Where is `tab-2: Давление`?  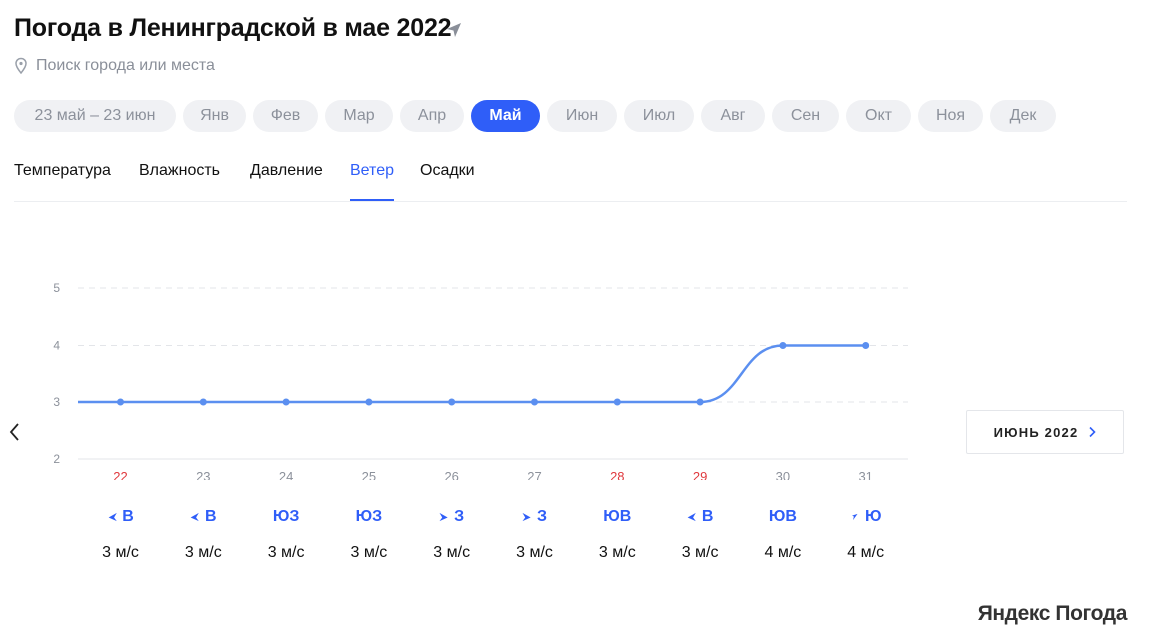
tab-2: Давление is located at coordinates (286, 181).